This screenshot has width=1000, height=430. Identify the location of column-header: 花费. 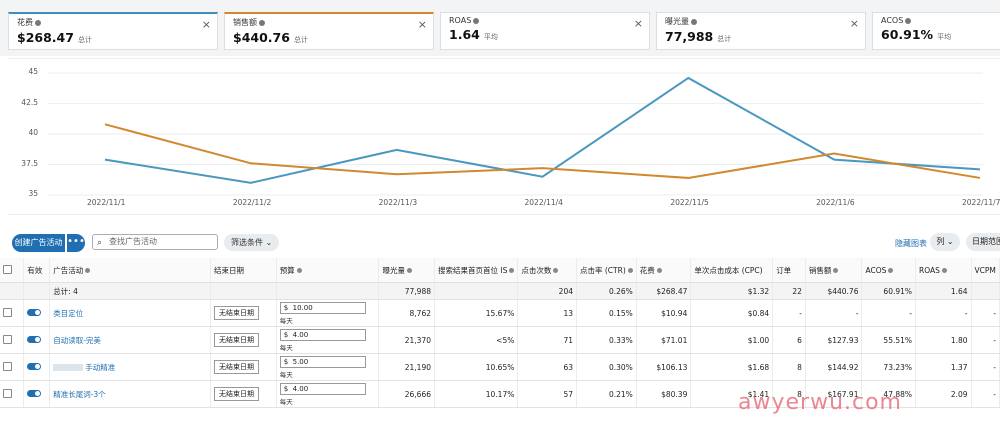
(664, 270).